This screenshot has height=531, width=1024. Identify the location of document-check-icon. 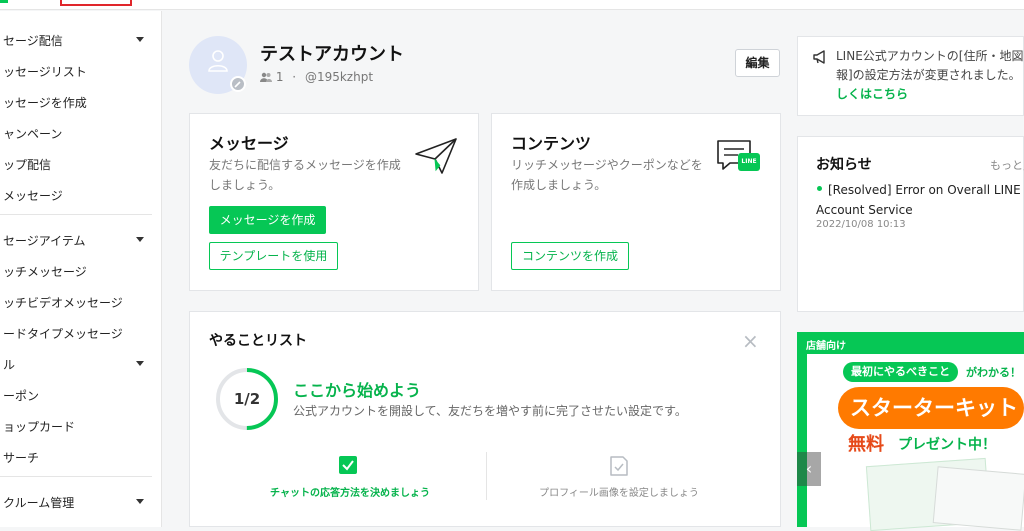
(619, 466).